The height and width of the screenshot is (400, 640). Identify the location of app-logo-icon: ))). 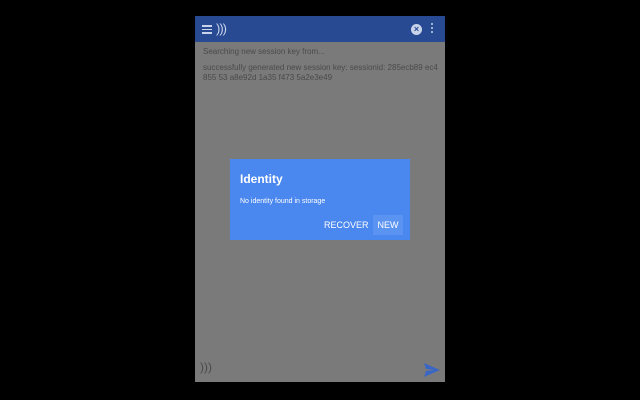
(221, 28).